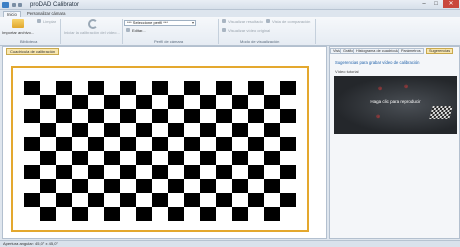  I want to click on title-bar: proDAD Calibrator – □ ✕, so click(230, 5).